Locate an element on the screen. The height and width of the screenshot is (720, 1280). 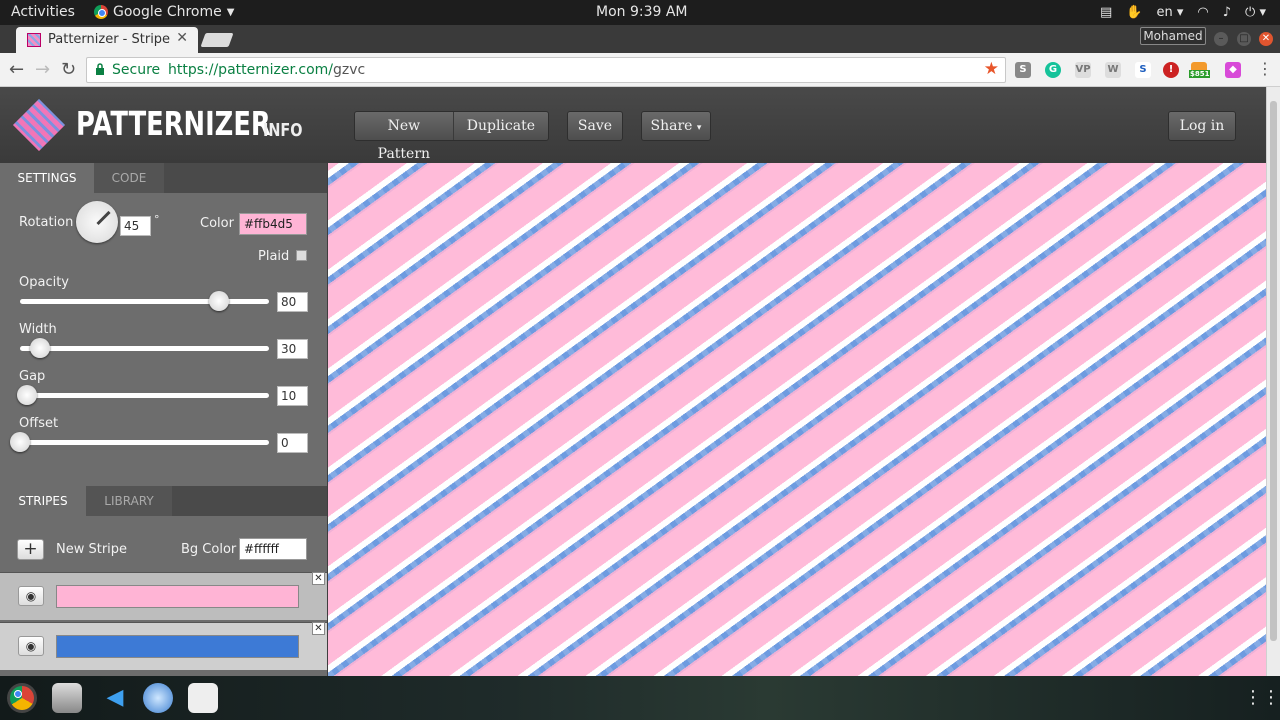
rotation-dial is located at coordinates (97, 222).